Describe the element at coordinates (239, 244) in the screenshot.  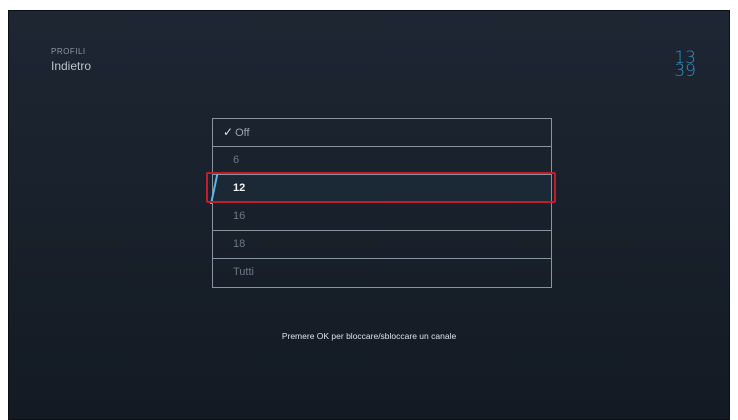
I see `option-label: 18` at that location.